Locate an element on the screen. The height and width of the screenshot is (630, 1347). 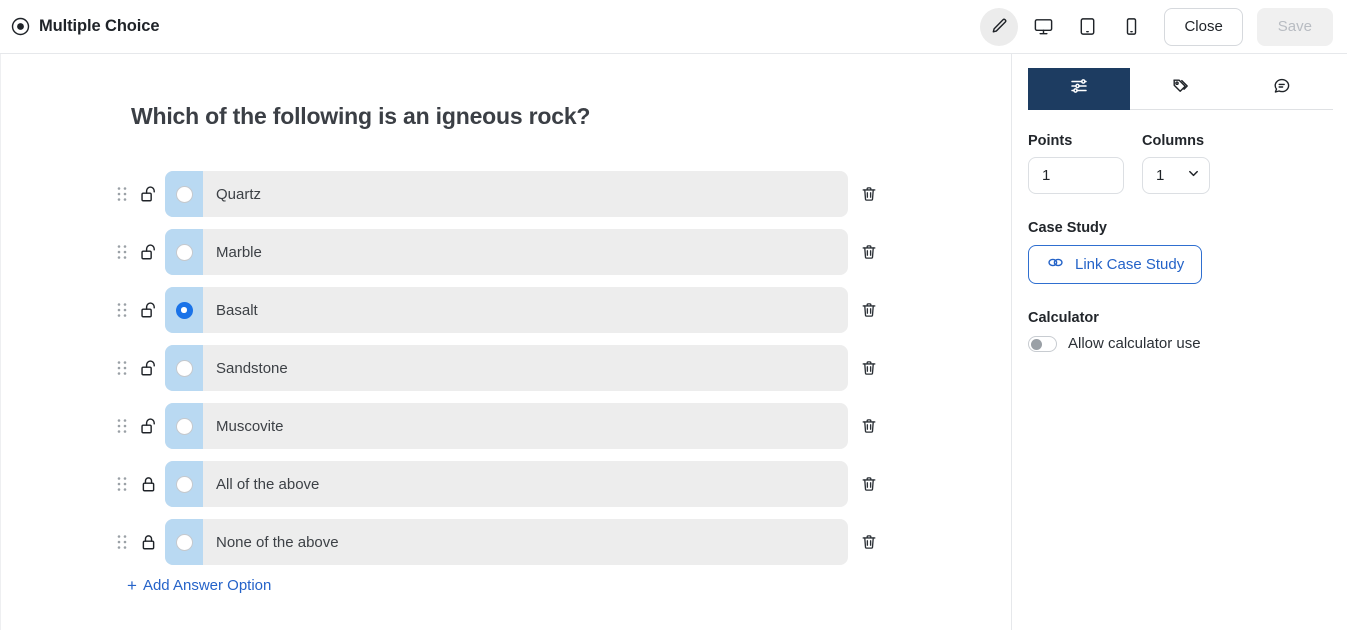
mobile-preview-button is located at coordinates (1131, 27).